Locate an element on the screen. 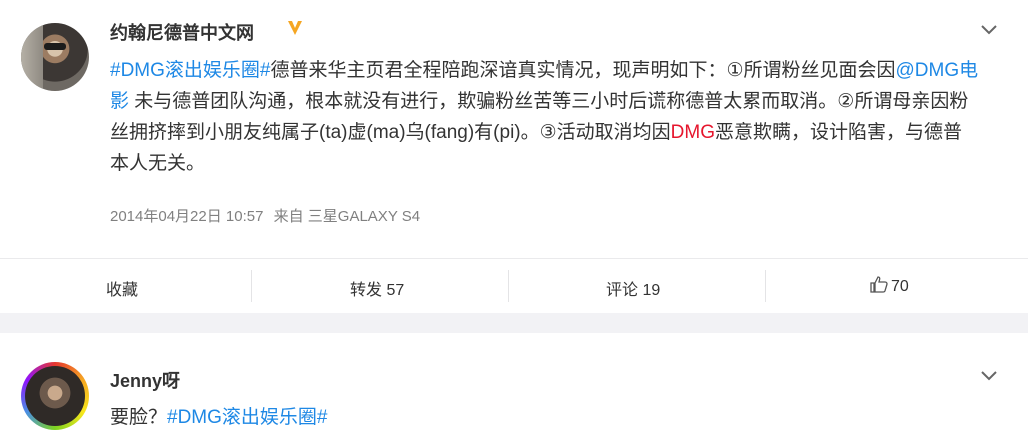  avatar-background is located at coordinates (32, 57).